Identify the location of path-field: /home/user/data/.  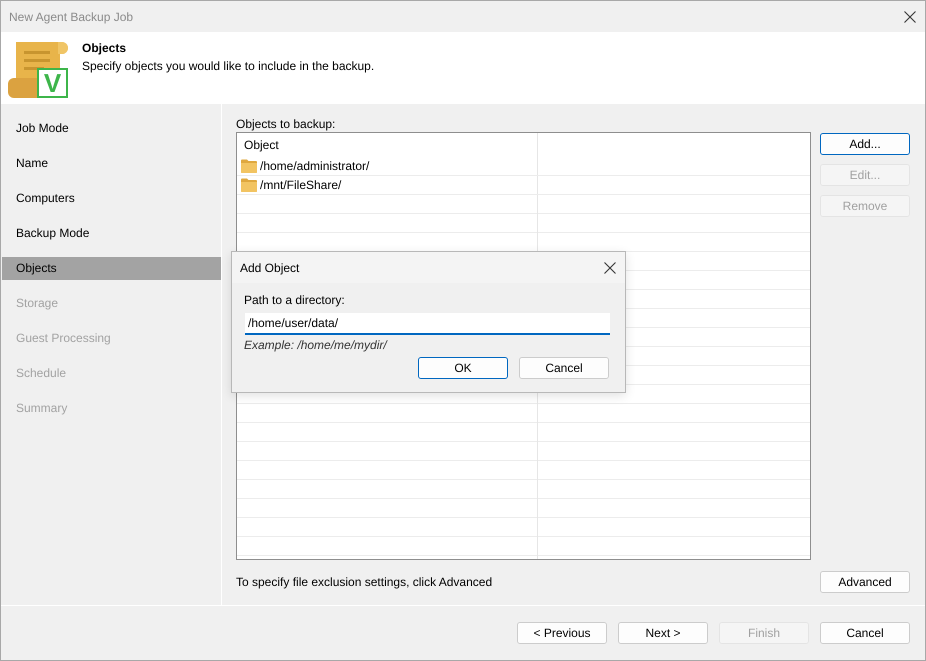
(427, 324).